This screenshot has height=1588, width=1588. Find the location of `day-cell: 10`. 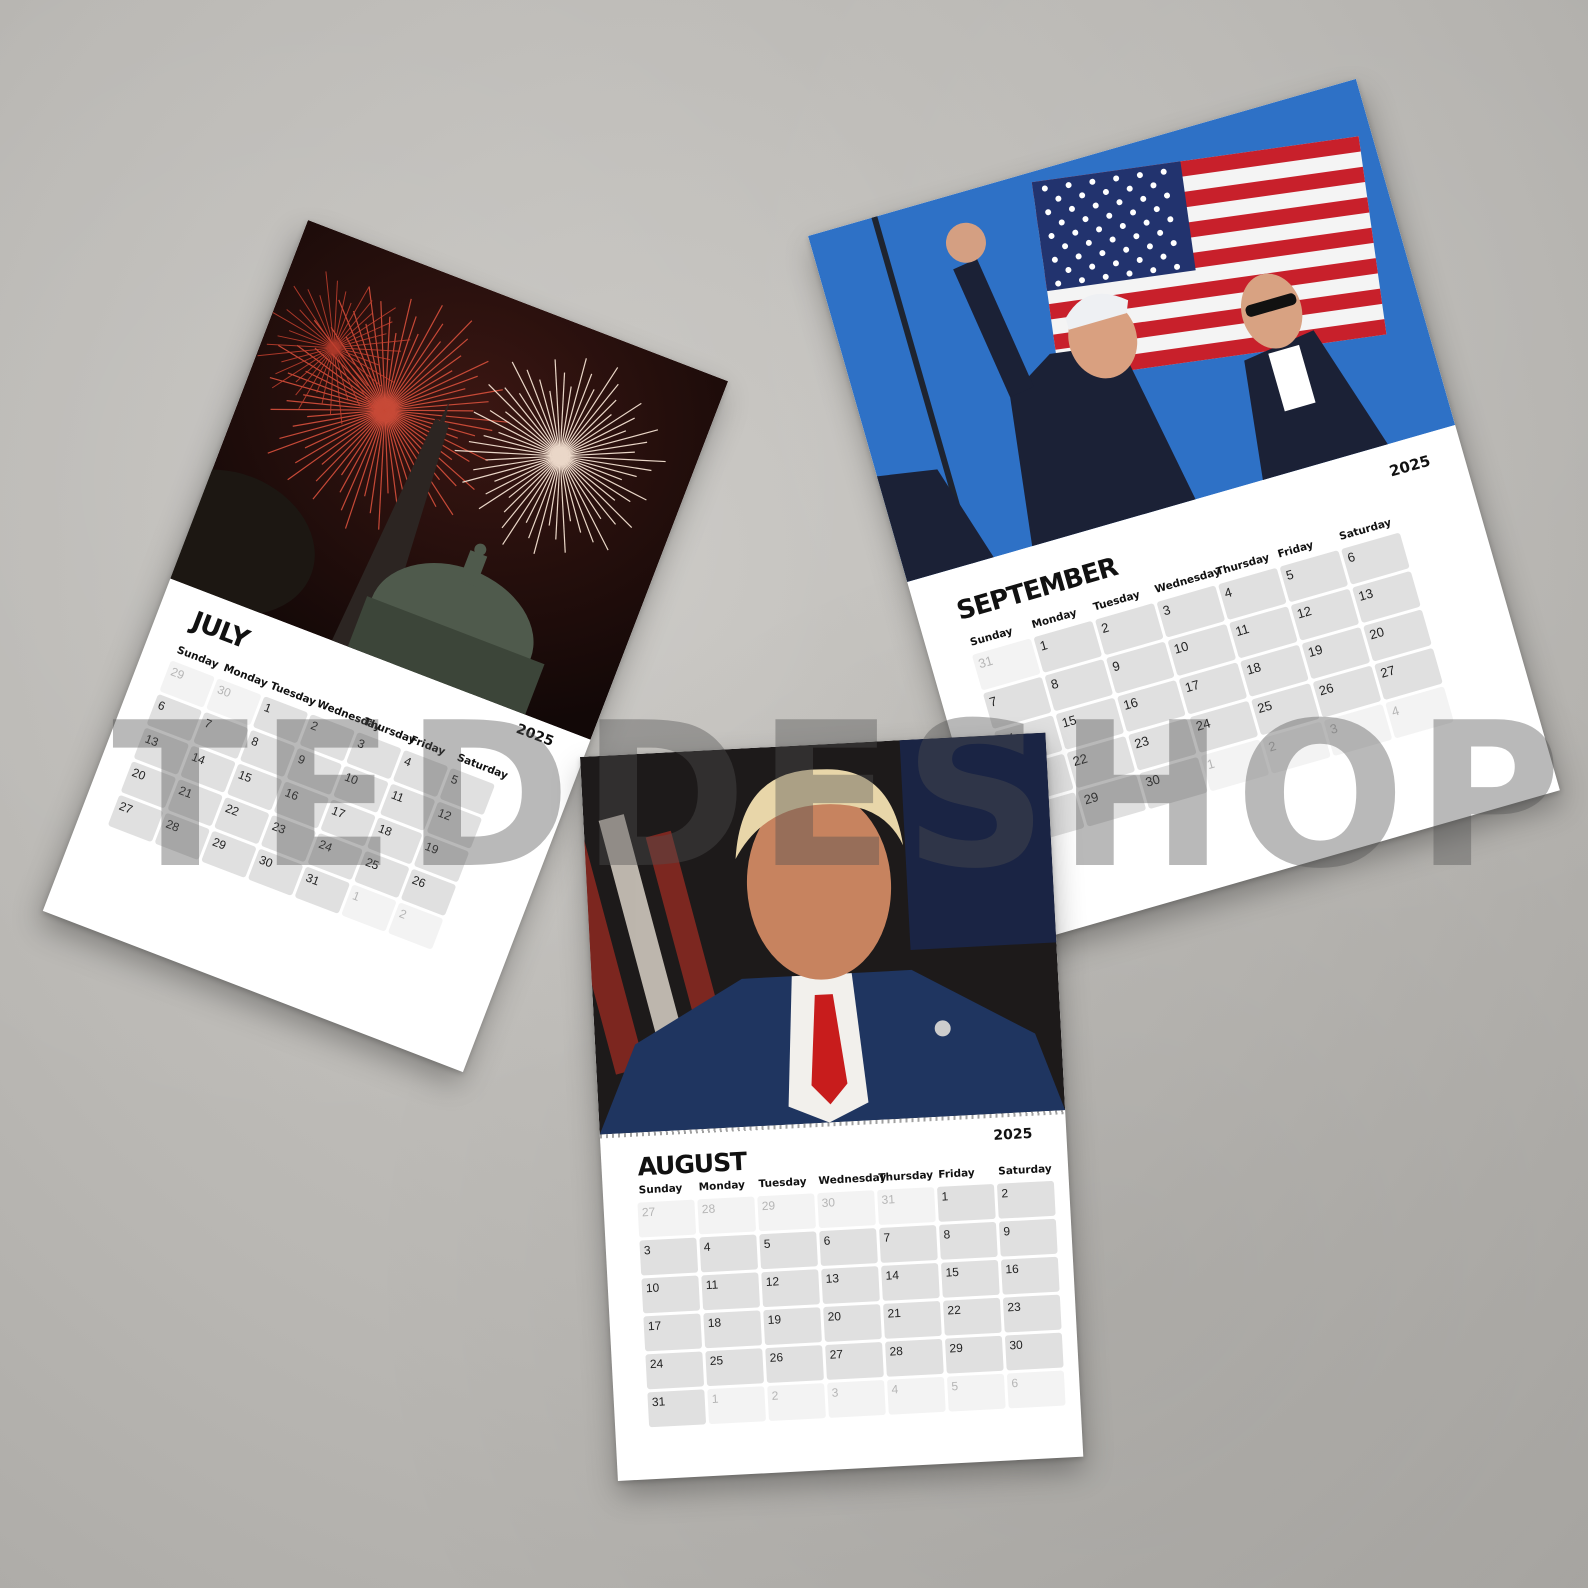

day-cell: 10 is located at coordinates (671, 1294).